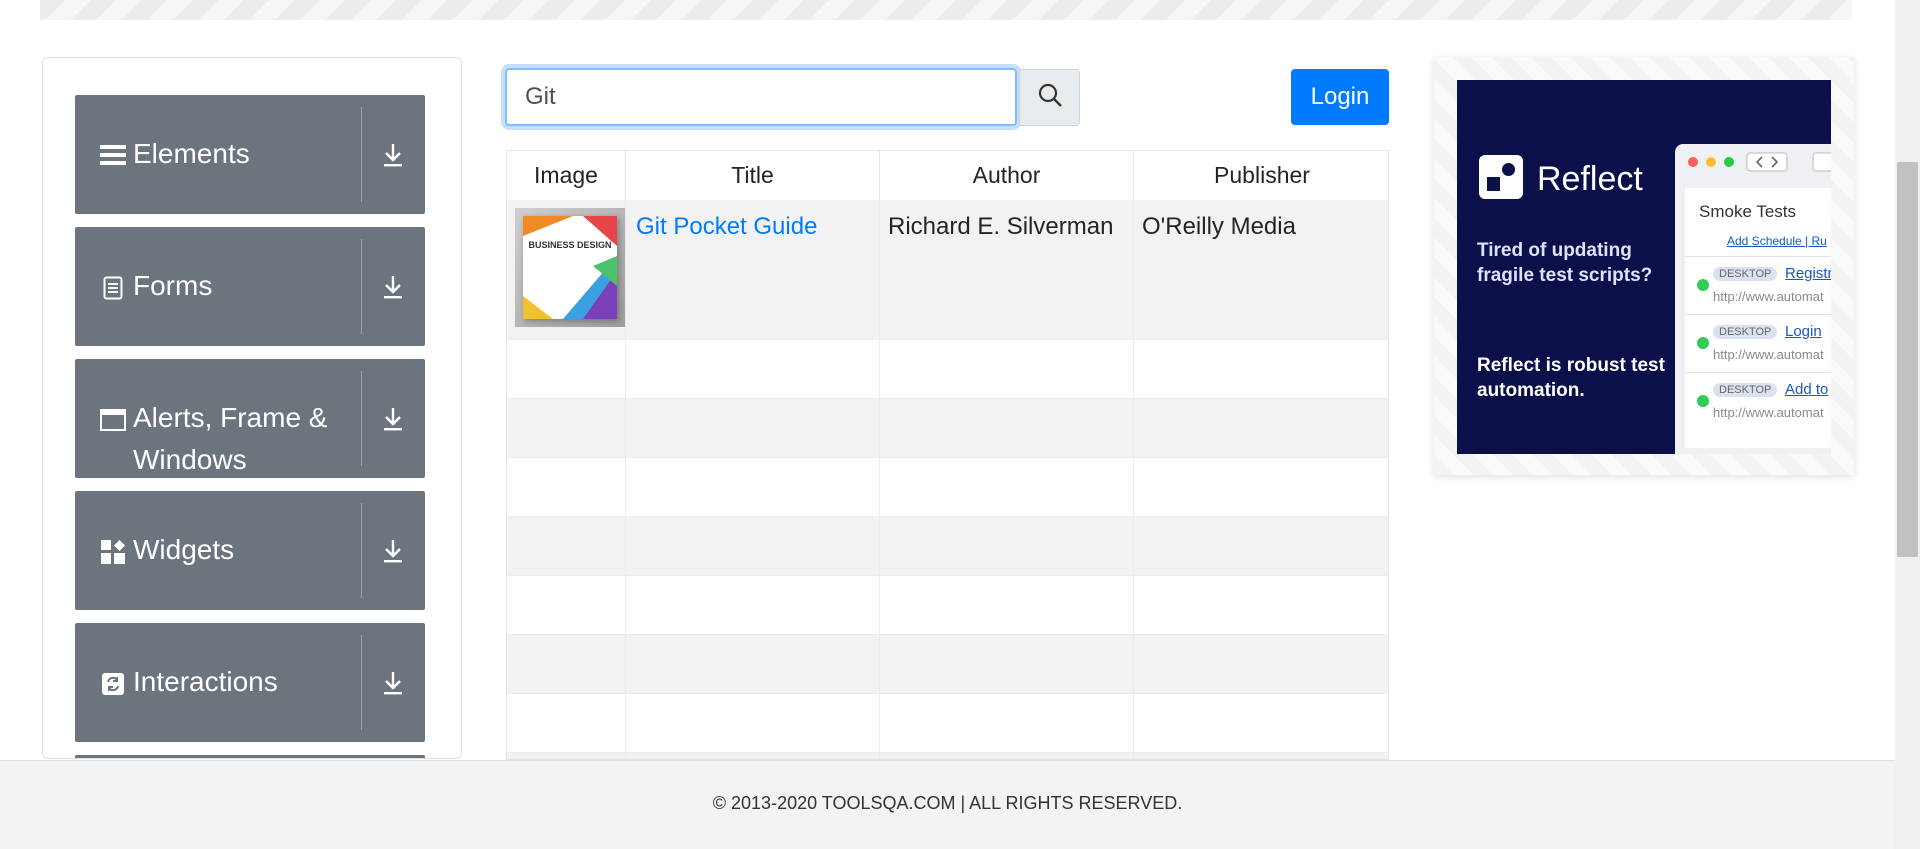  I want to click on menu-item-label: Alerts, Frame &, so click(230, 417).